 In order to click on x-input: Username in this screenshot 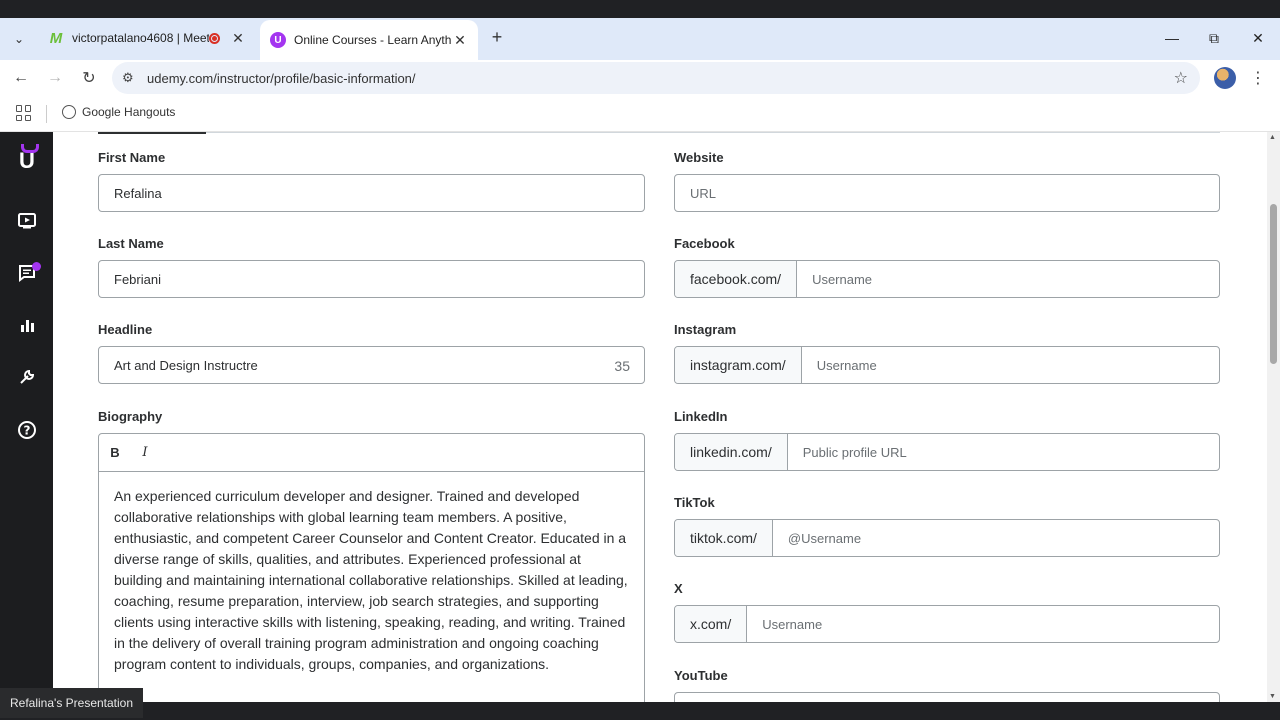, I will do `click(784, 624)`.